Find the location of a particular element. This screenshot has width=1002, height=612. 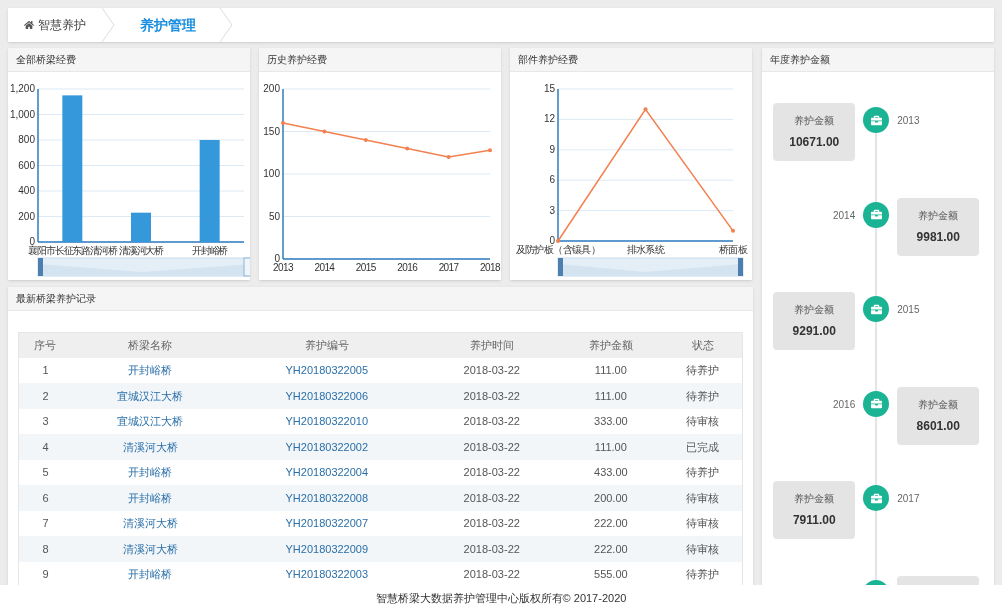

amount-value: 9981.00 is located at coordinates (938, 237).